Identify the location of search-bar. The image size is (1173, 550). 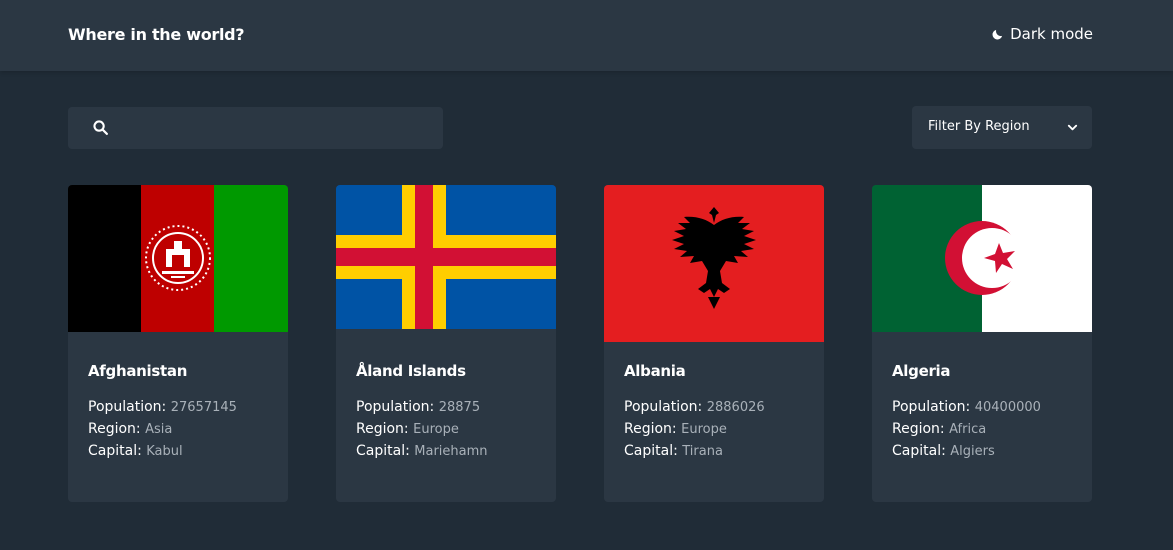
(255, 128).